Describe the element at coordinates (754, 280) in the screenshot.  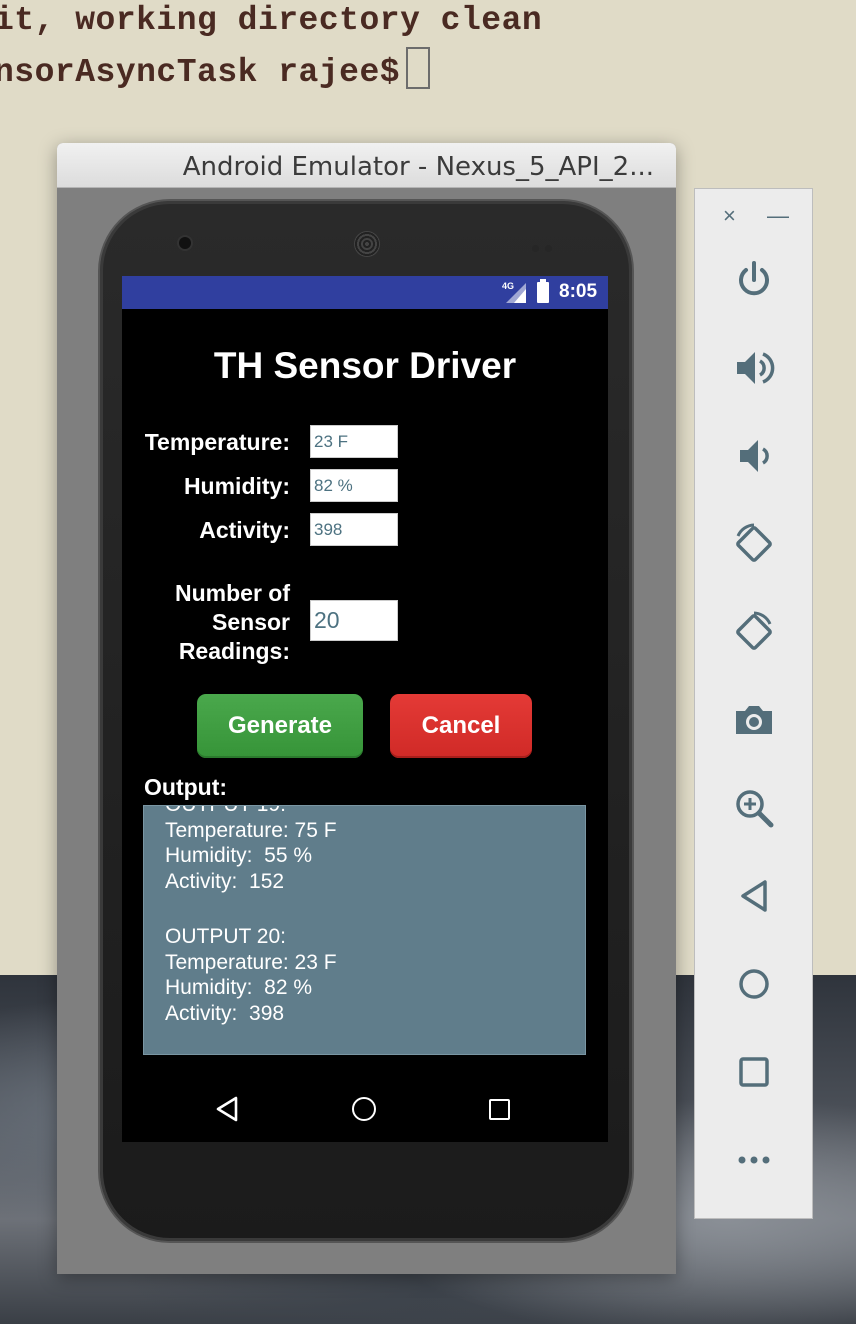
I see `power-icon` at that location.